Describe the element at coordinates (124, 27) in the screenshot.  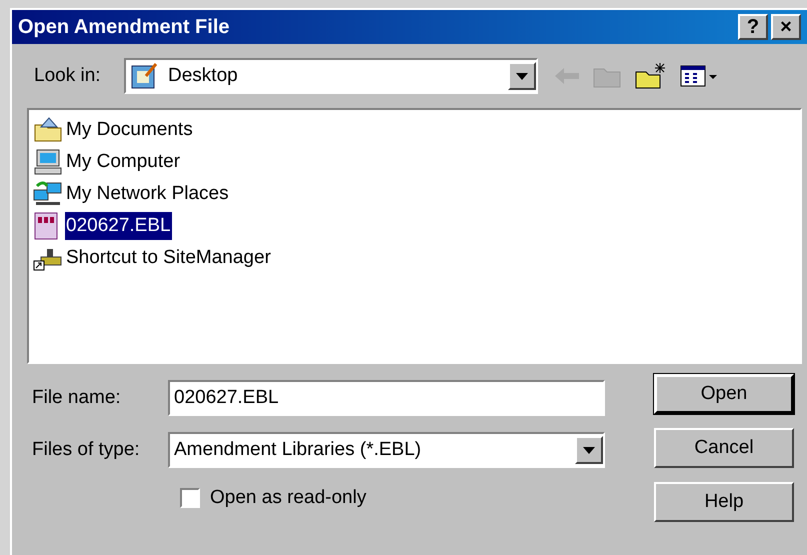
I see `window-title: Open Amendment File` at that location.